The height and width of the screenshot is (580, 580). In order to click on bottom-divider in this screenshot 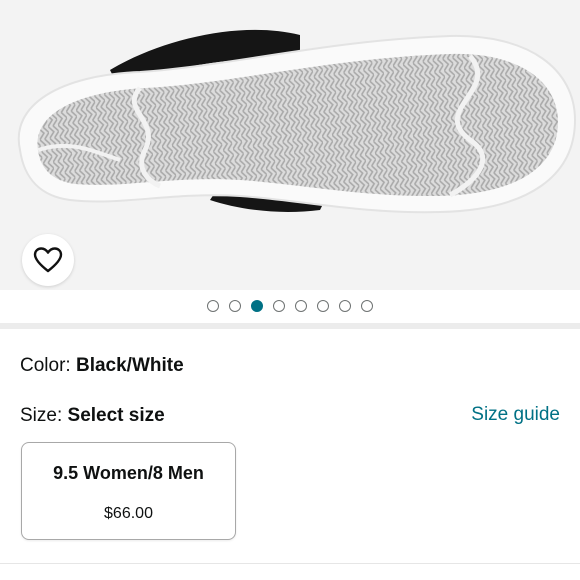, I will do `click(290, 563)`.